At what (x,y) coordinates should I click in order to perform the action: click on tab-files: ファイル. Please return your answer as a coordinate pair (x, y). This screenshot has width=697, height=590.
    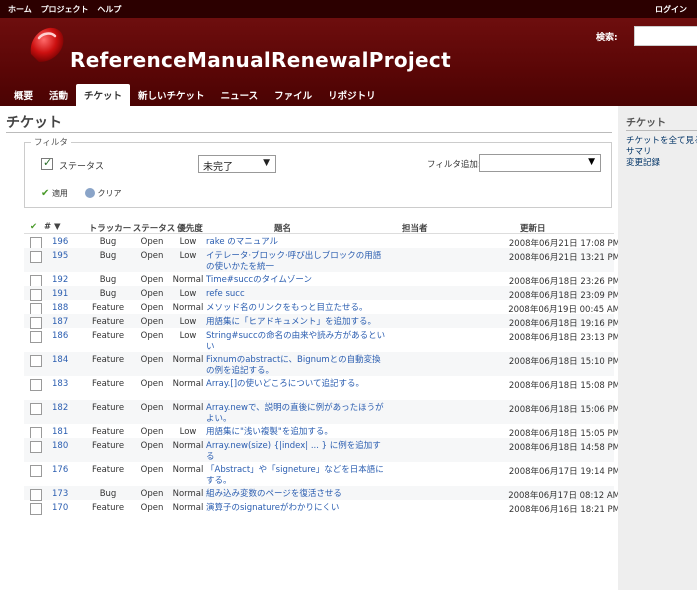
    Looking at the image, I should click on (293, 95).